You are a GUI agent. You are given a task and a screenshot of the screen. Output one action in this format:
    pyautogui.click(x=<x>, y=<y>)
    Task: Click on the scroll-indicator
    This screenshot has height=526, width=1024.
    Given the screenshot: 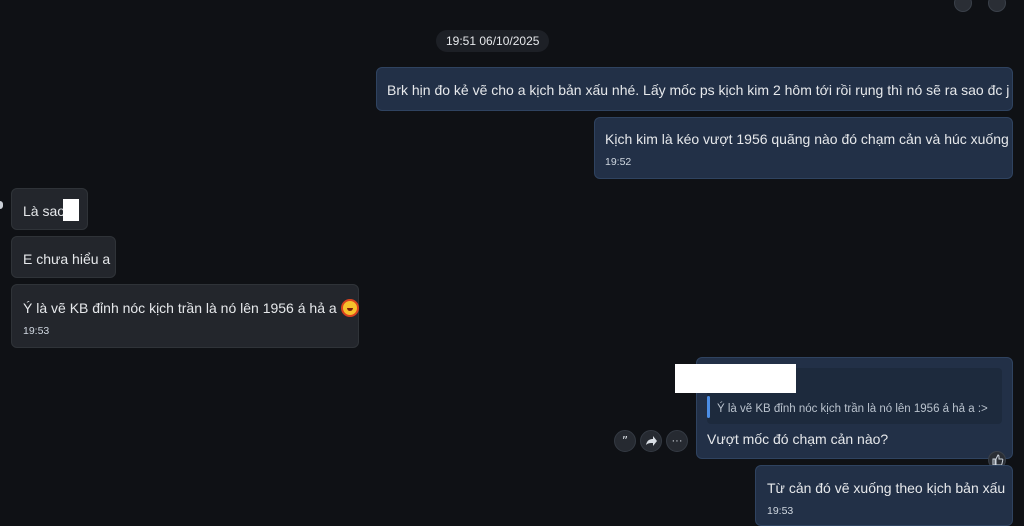 What is the action you would take?
    pyautogui.click(x=1, y=205)
    